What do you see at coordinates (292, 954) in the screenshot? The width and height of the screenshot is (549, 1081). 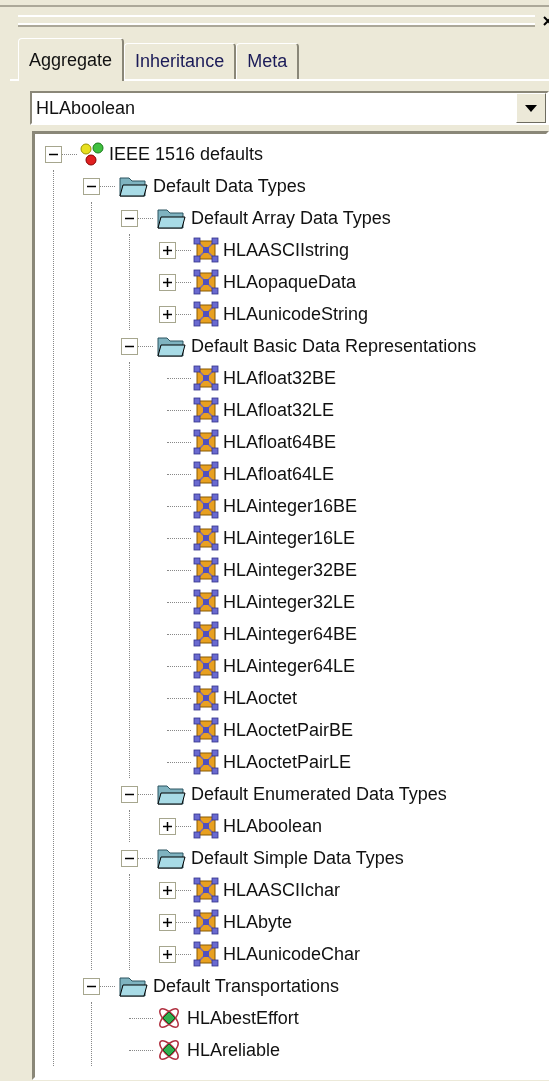 I see `tree-item: HLAunicodeChar` at bounding box center [292, 954].